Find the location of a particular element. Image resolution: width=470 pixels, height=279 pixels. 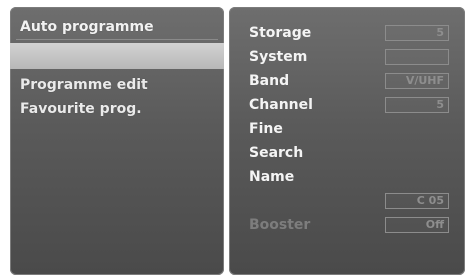

setting-row-name: Name is located at coordinates (347, 177).